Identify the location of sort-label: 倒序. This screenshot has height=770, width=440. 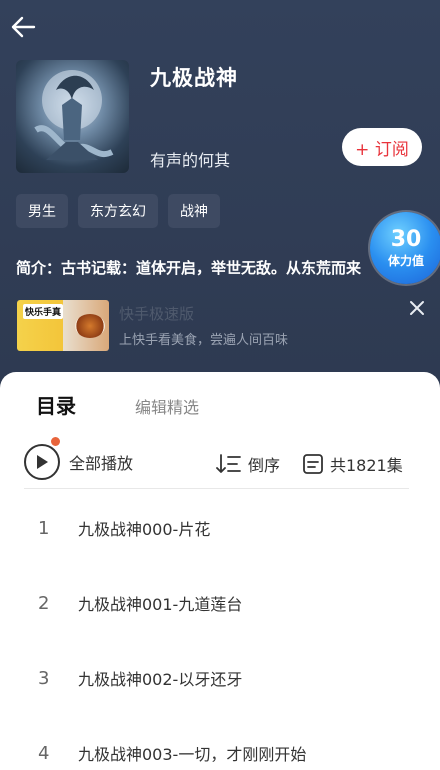
(264, 465).